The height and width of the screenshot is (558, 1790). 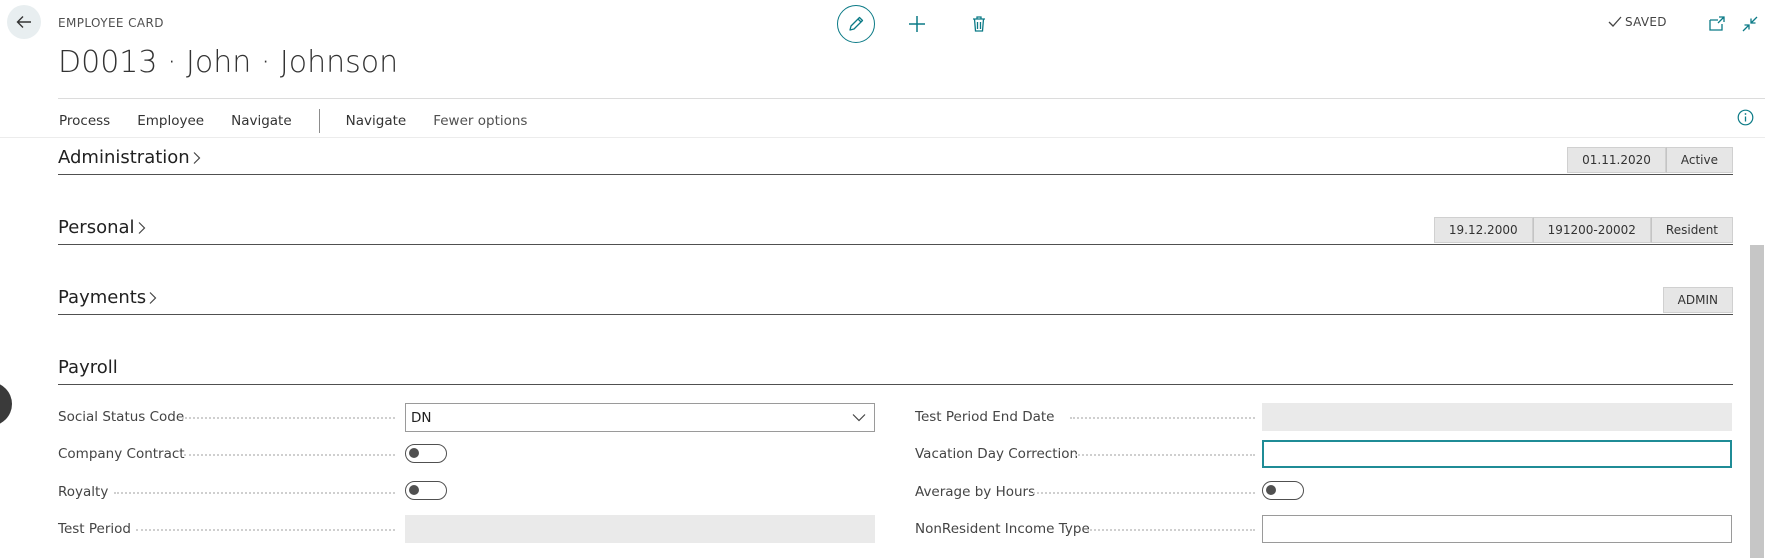 I want to click on section-payroll-title: Payroll, so click(x=88, y=367).